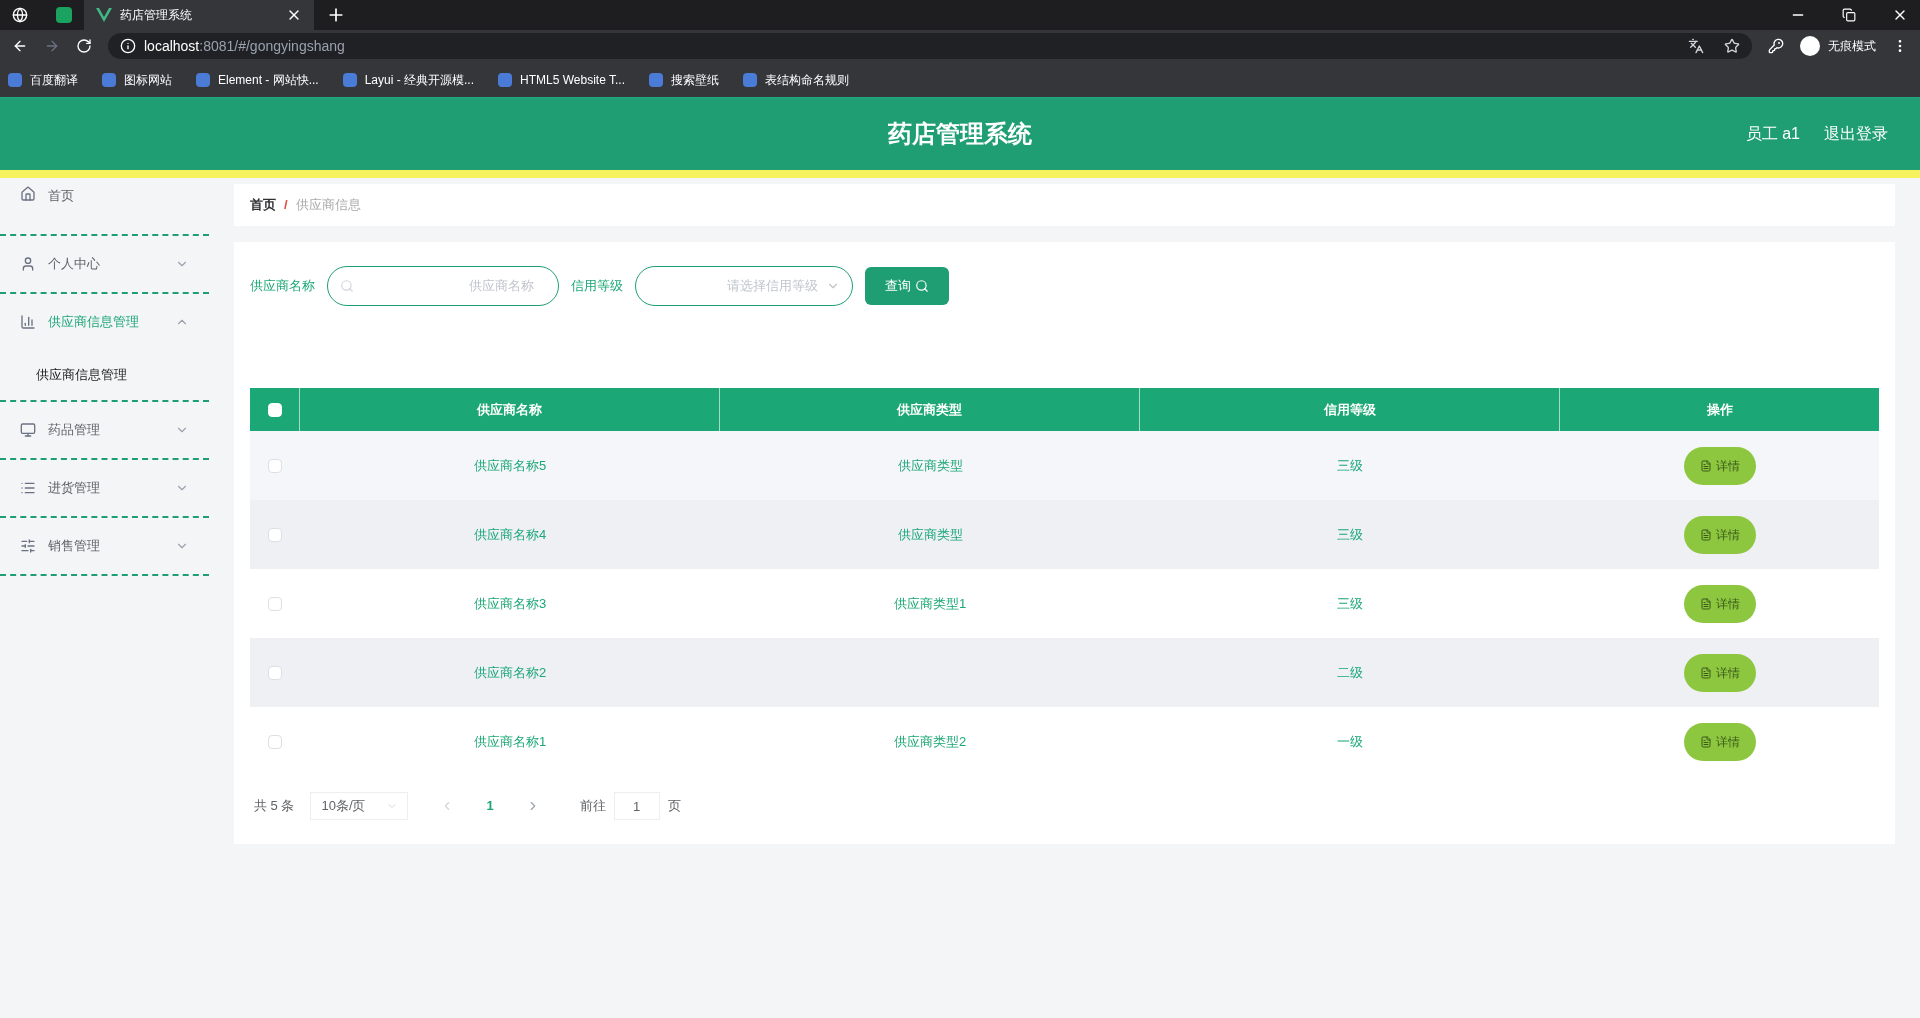 The width and height of the screenshot is (1920, 1018). Describe the element at coordinates (1350, 741) in the screenshot. I see `table-cell-text: 一级` at that location.